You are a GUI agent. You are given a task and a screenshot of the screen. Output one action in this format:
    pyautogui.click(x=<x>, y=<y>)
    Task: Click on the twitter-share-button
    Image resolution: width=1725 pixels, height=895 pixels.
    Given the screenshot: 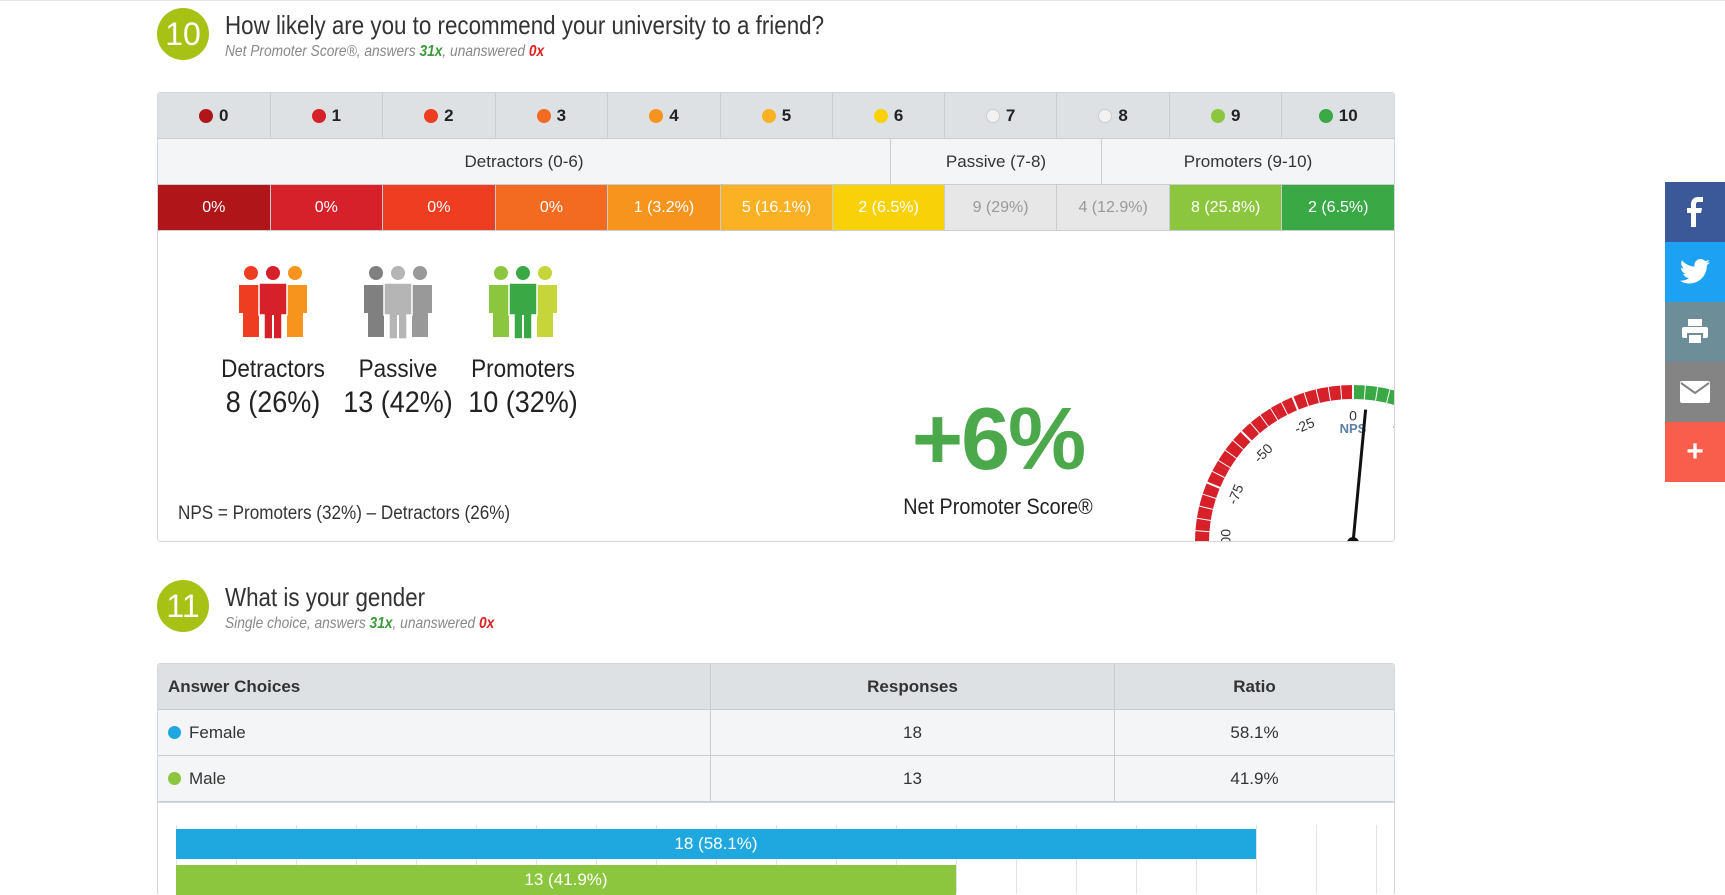 What is the action you would take?
    pyautogui.click(x=1695, y=272)
    